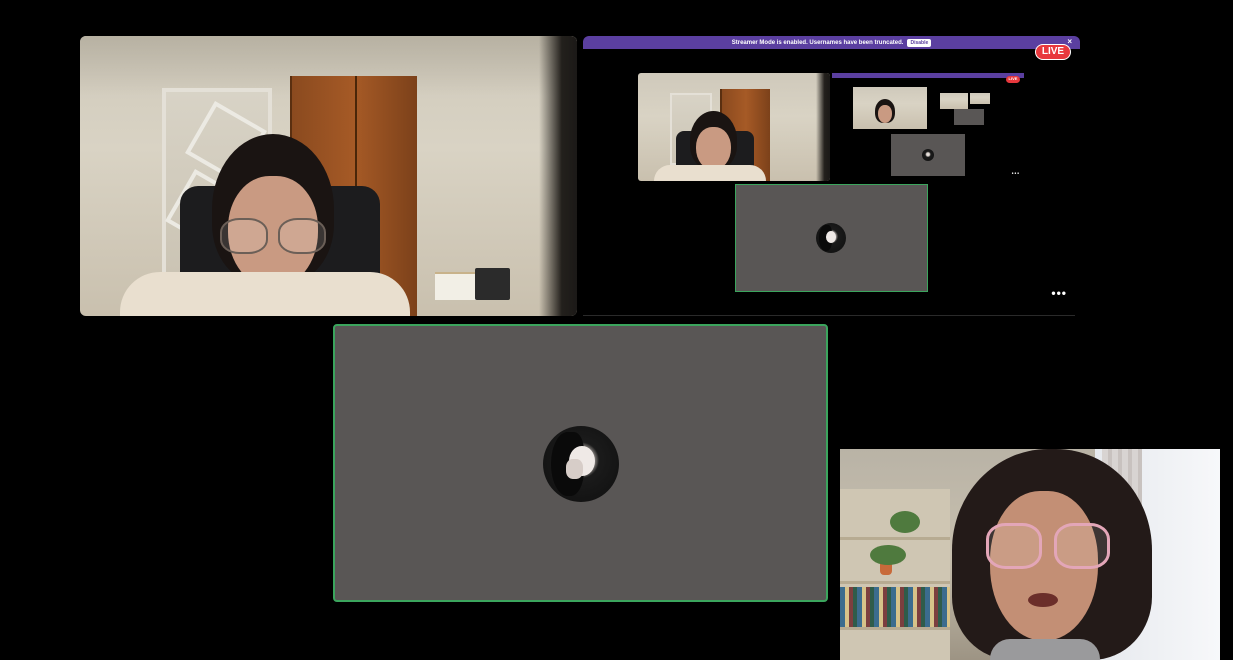 This screenshot has height=660, width=1233. I want to click on shared-avatar-image, so click(831, 238).